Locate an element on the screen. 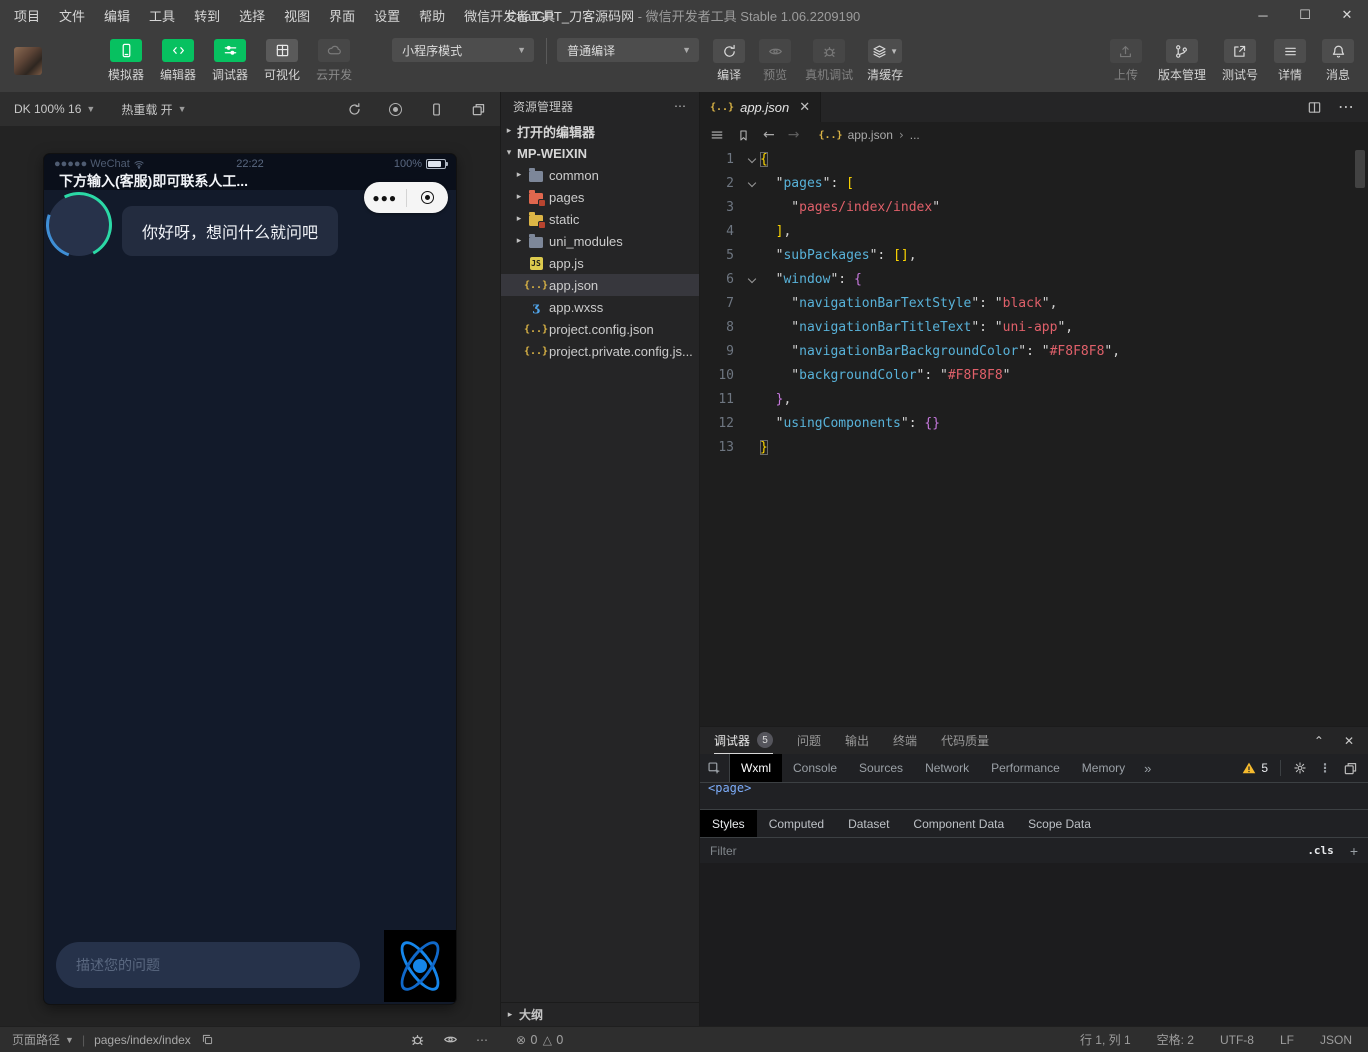 The height and width of the screenshot is (1052, 1368). code-line-4: 4 ], is located at coordinates (1034, 232).